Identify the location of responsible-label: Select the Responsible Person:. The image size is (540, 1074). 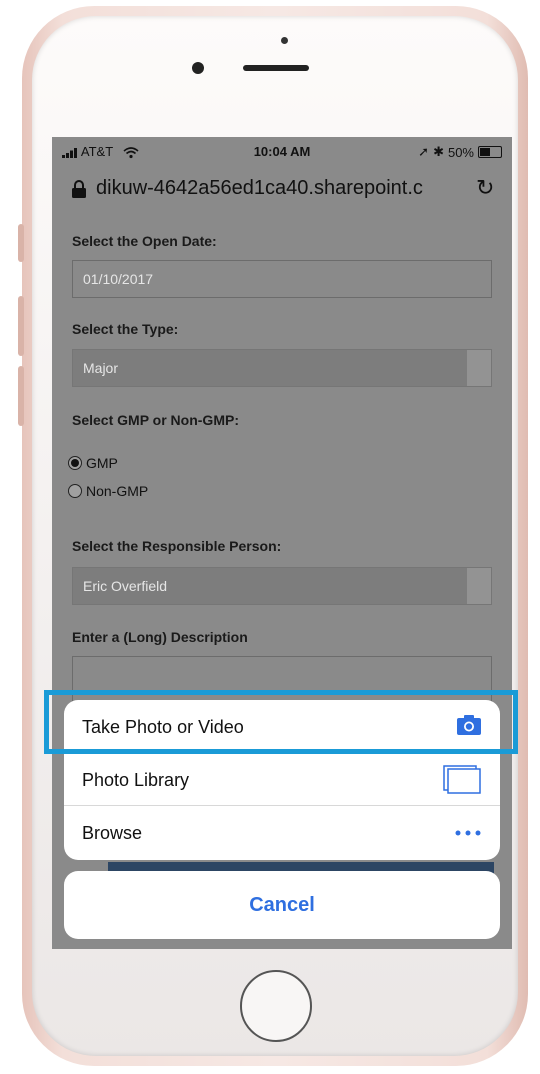
(177, 546).